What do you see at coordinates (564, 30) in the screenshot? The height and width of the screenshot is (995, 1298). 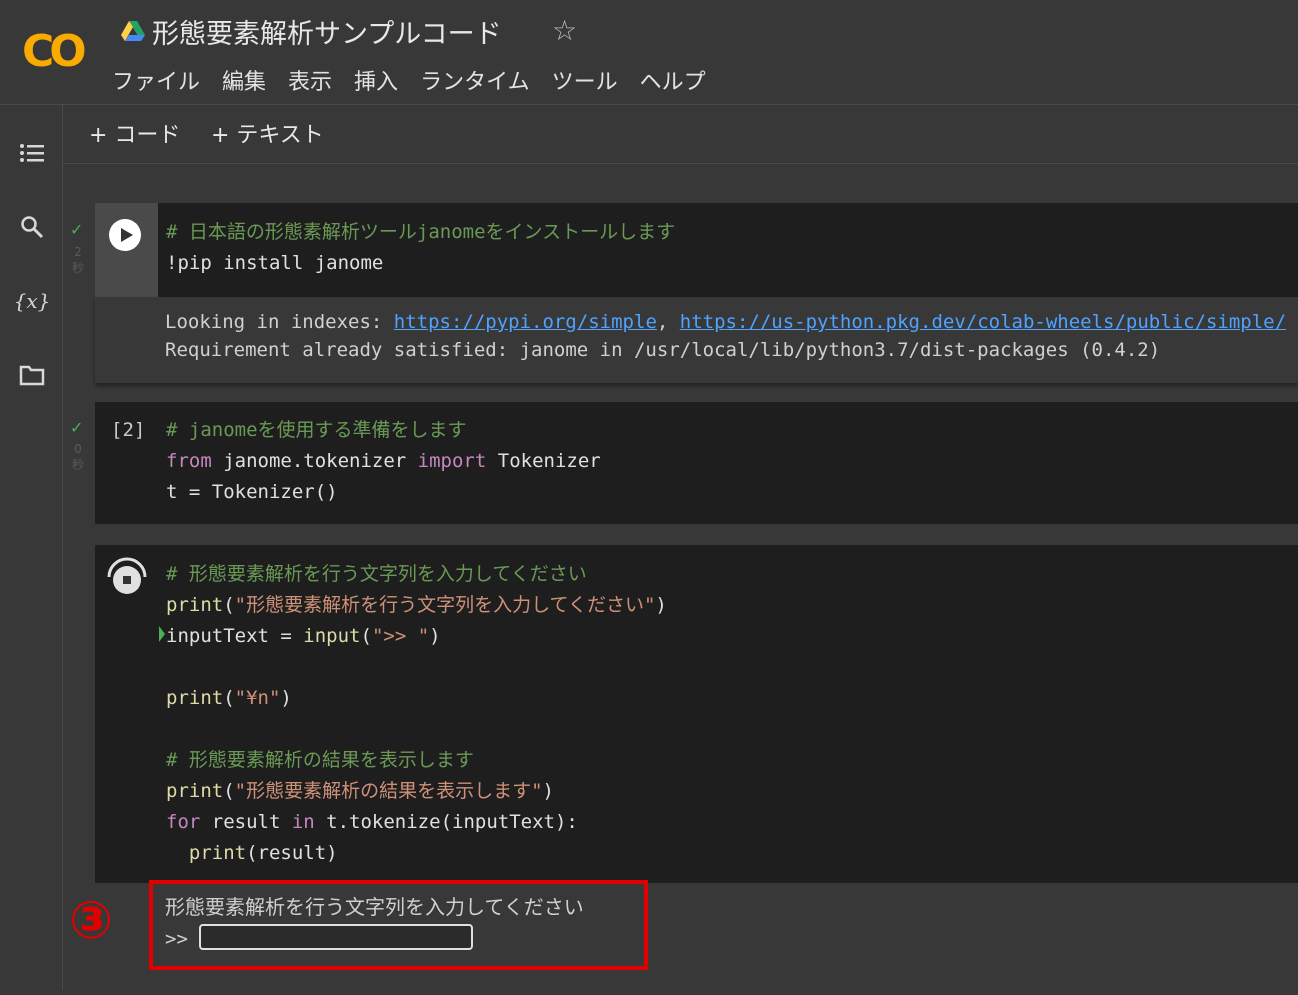 I see `star-icon: ☆` at bounding box center [564, 30].